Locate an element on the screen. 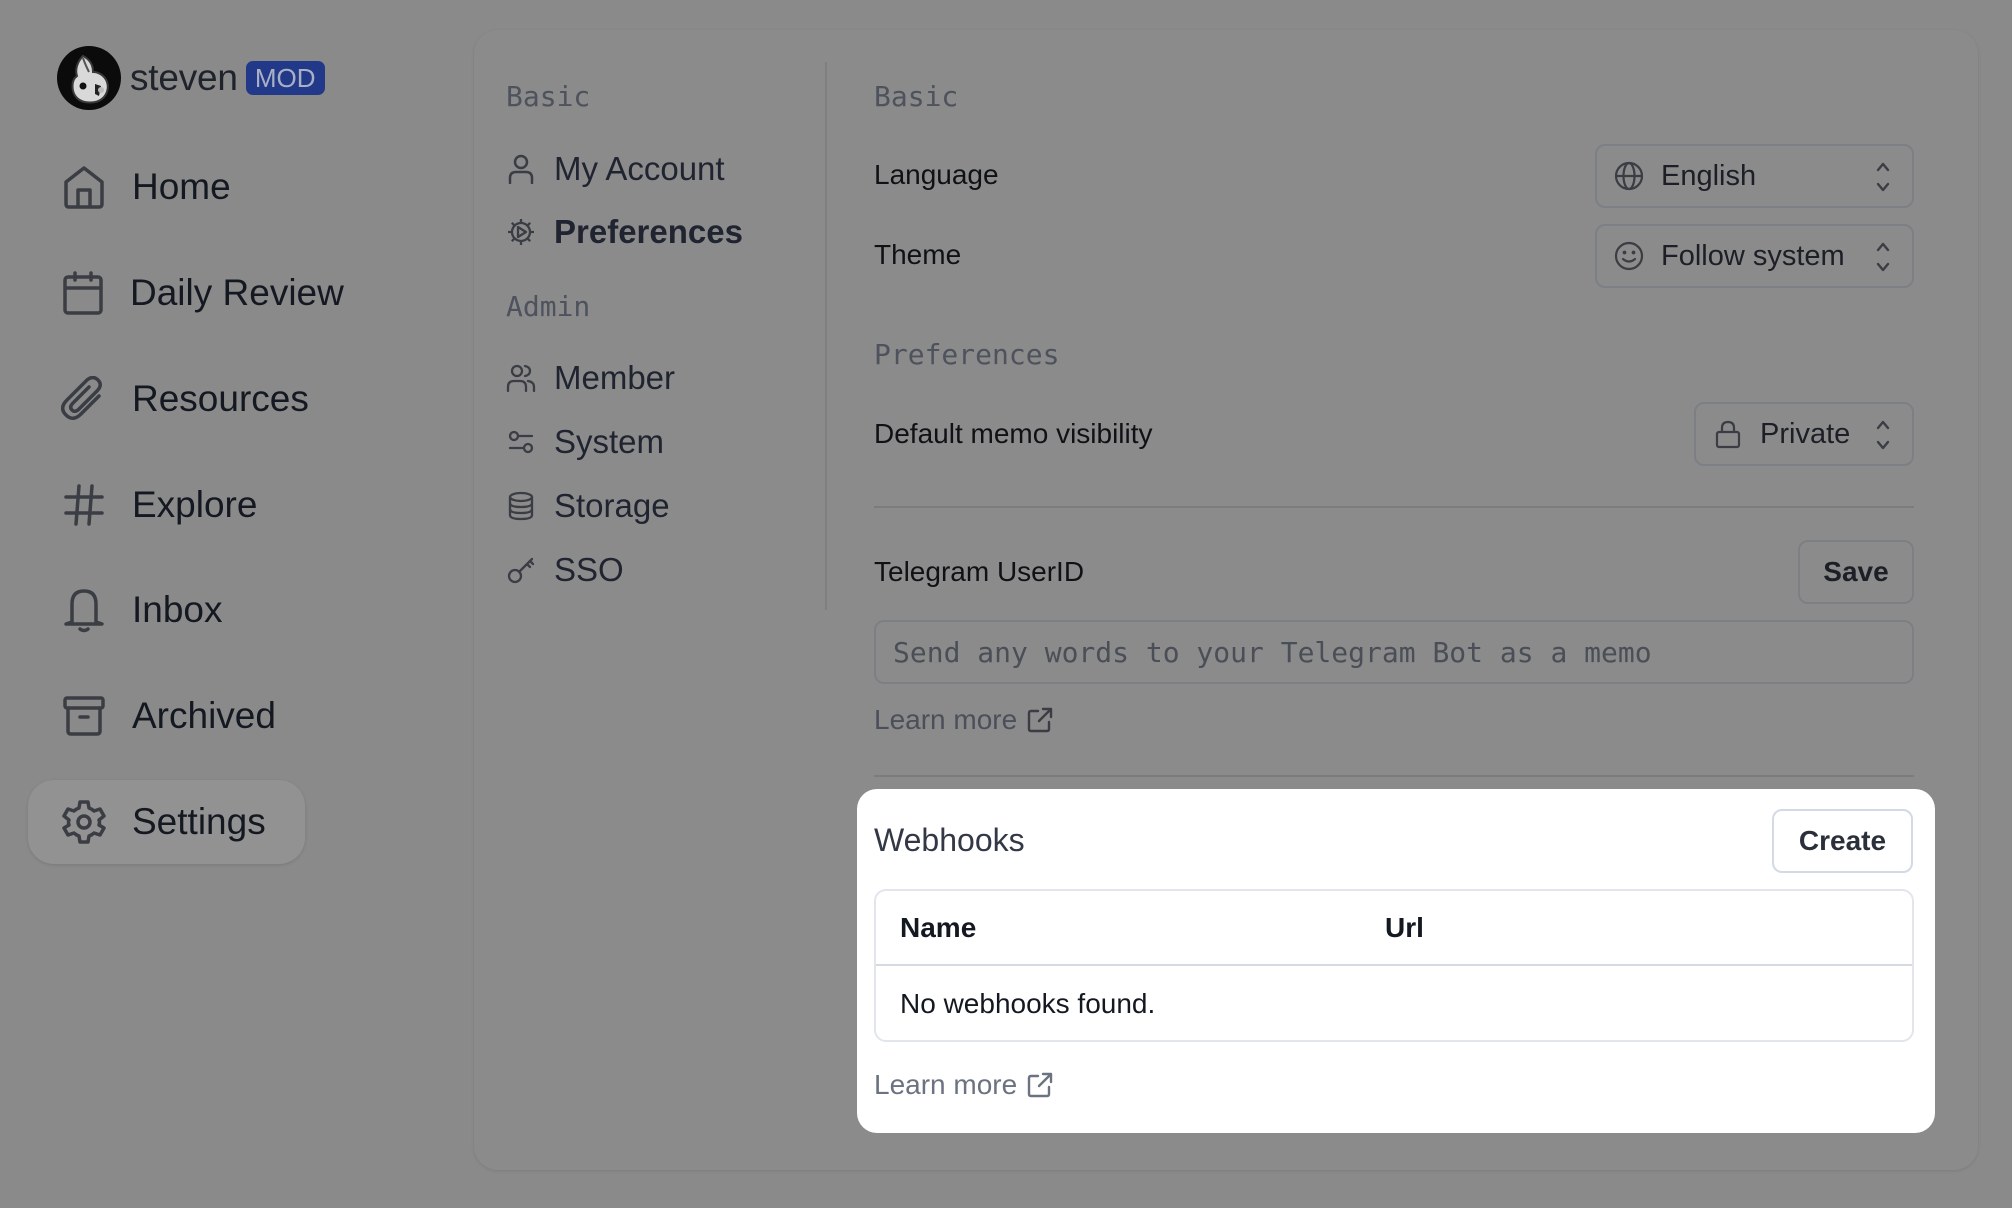 The height and width of the screenshot is (1208, 2012). settings-nav-my-account: My Account is located at coordinates (615, 169).